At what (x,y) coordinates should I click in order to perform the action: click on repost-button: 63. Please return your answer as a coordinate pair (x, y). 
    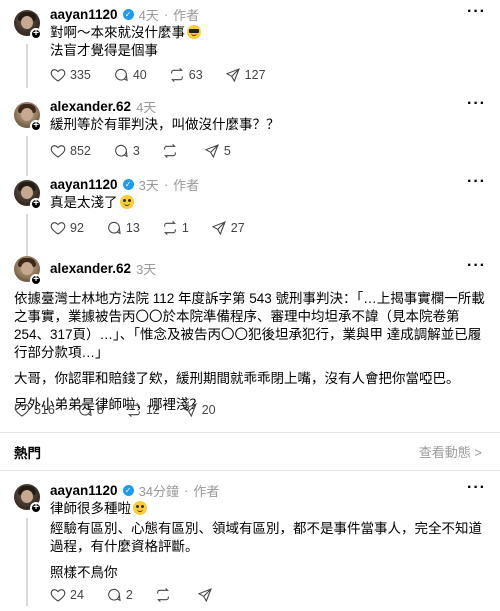
    Looking at the image, I should click on (186, 75).